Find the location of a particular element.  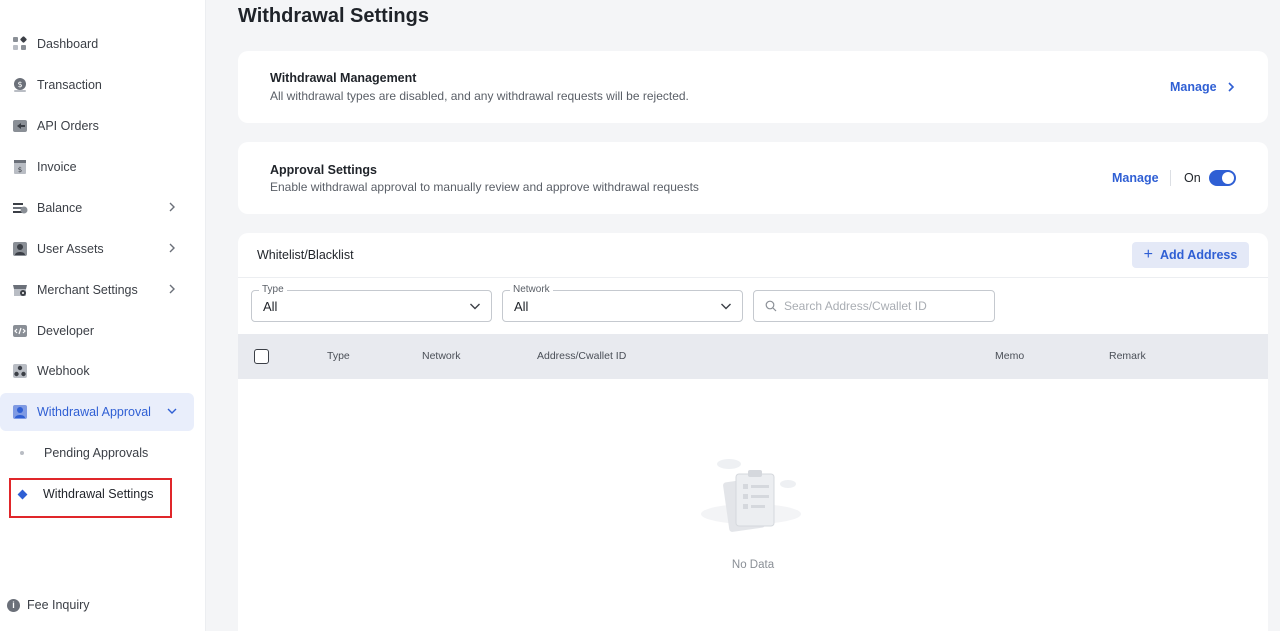

toggle-knob is located at coordinates (1228, 178).